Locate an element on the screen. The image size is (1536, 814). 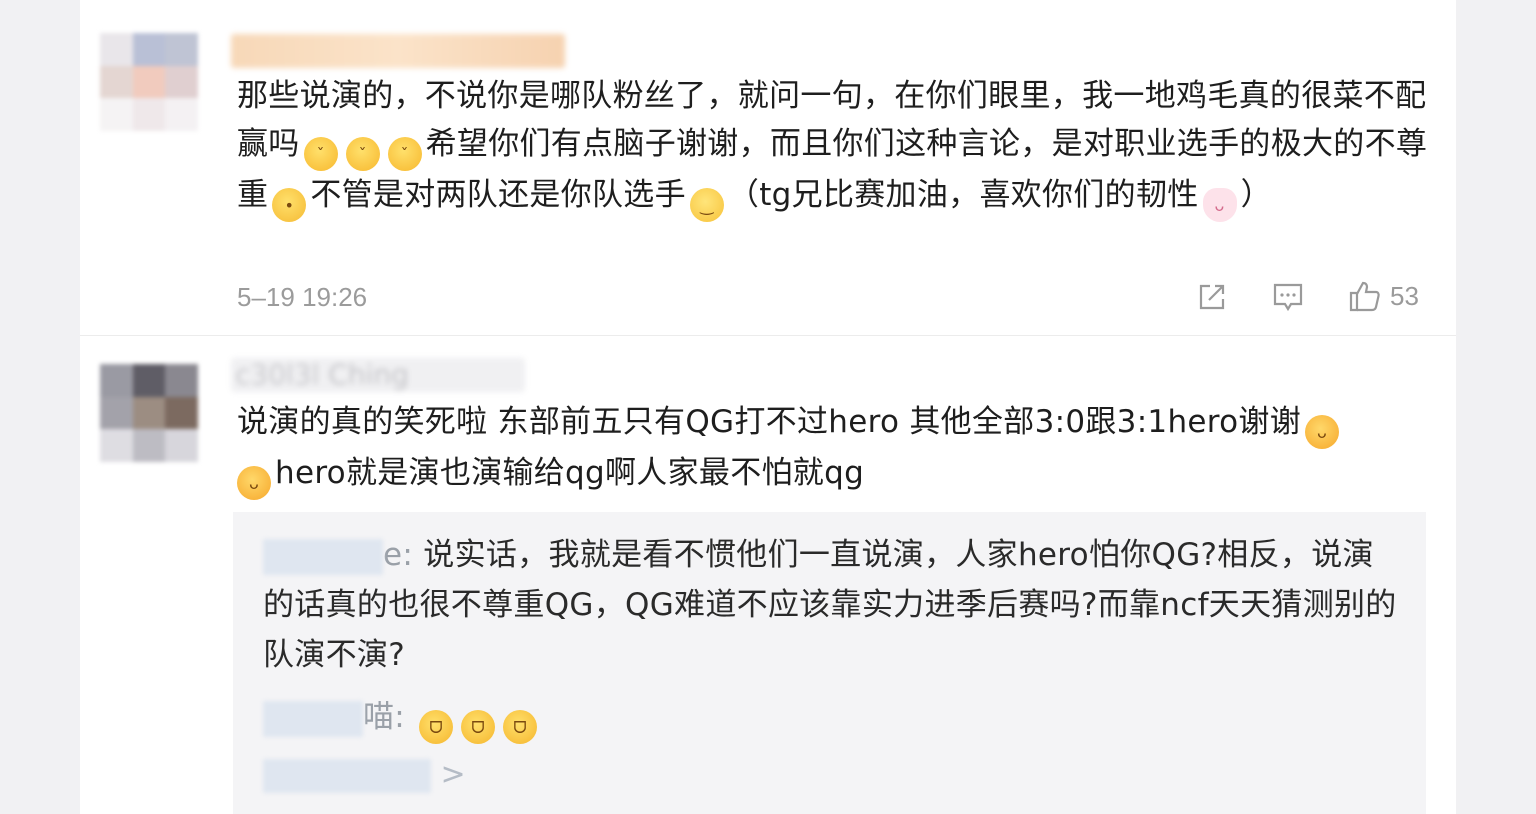
reply-username-suffix: e: is located at coordinates (398, 555).